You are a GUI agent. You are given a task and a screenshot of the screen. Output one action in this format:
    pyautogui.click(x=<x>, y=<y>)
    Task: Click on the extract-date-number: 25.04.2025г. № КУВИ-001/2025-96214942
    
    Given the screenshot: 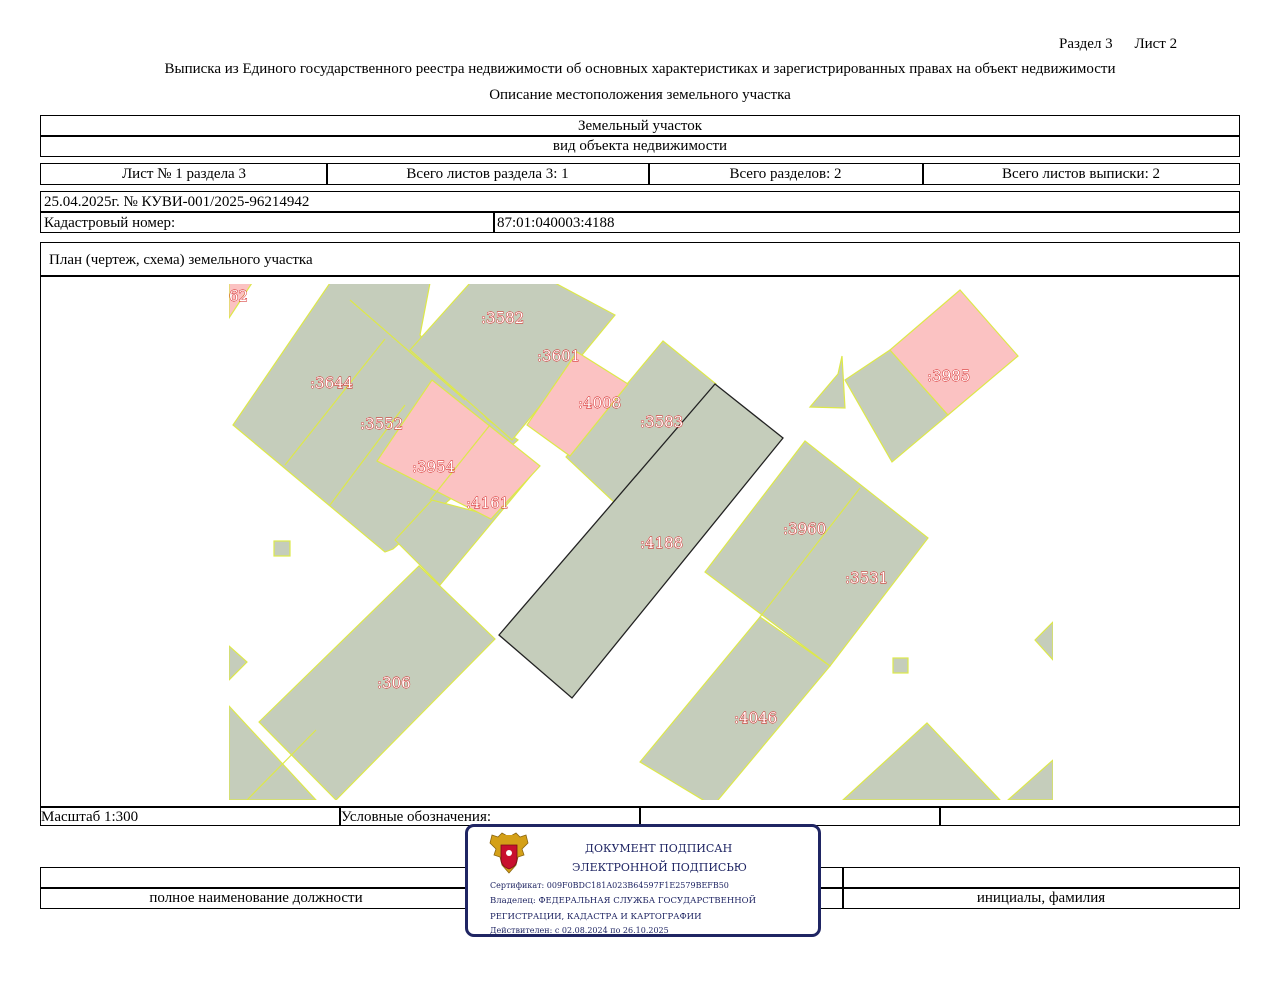 What is the action you would take?
    pyautogui.click(x=177, y=202)
    